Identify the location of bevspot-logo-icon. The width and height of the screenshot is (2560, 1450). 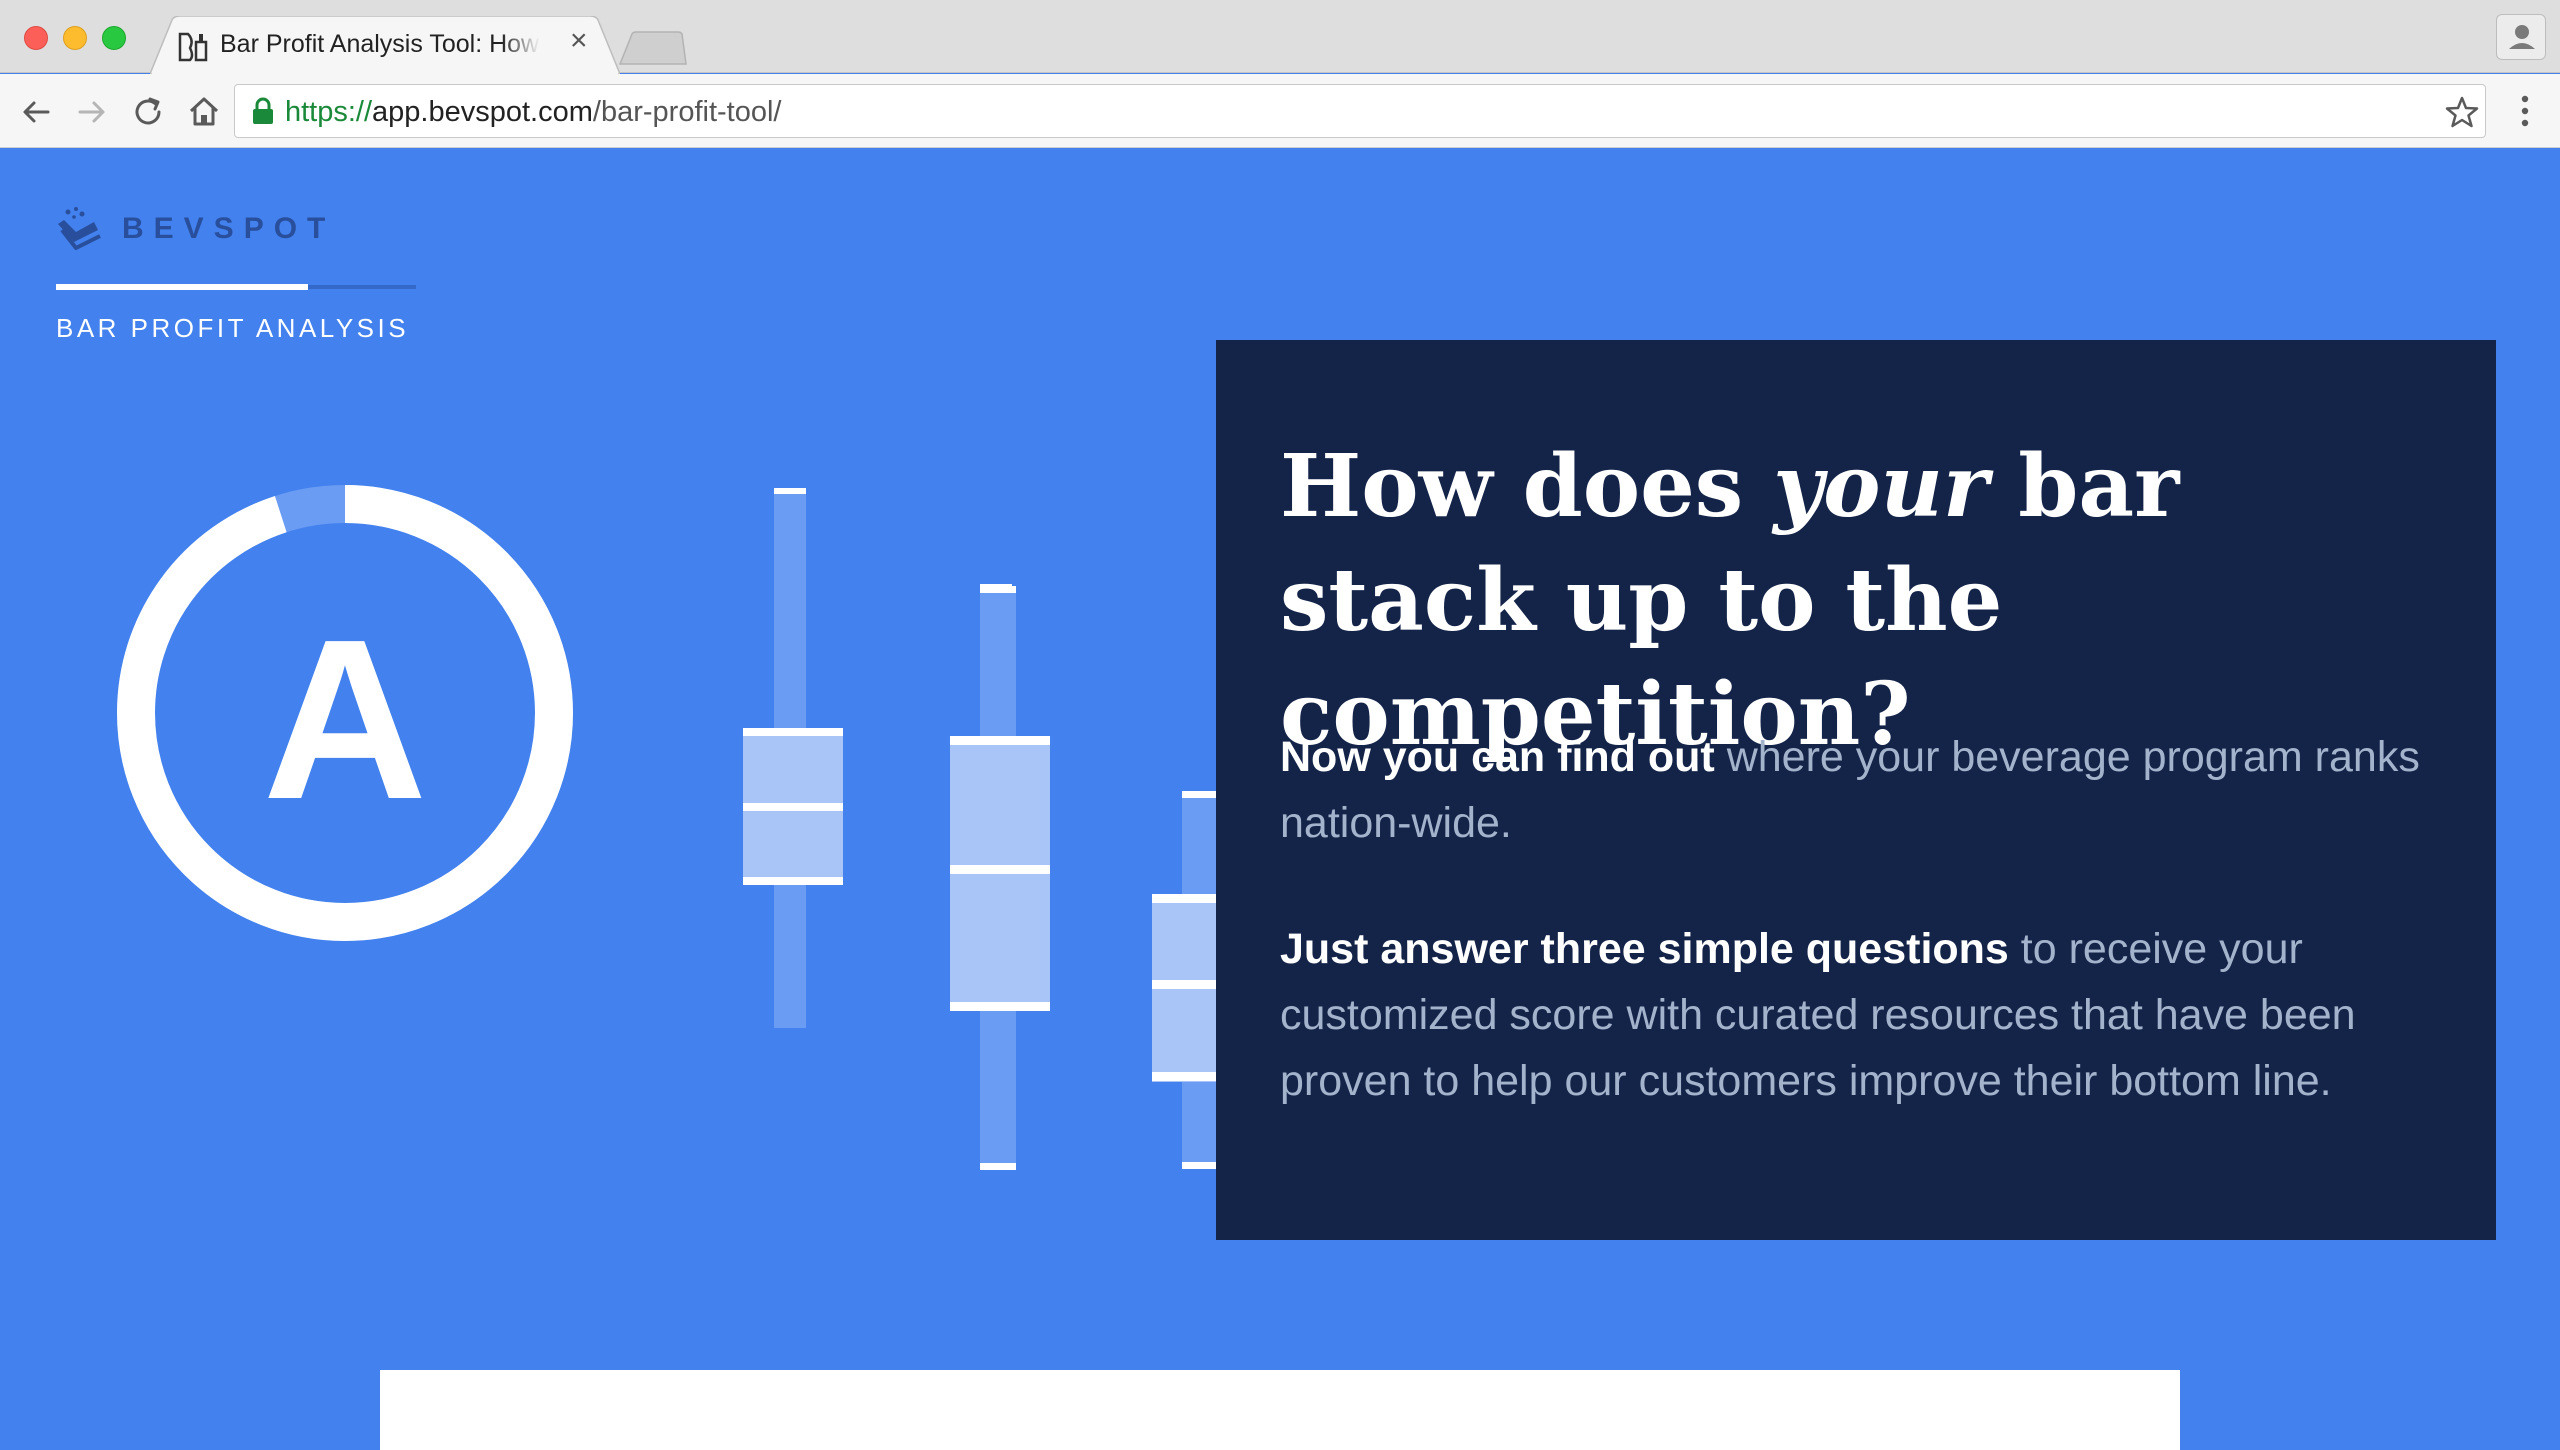
(79, 228).